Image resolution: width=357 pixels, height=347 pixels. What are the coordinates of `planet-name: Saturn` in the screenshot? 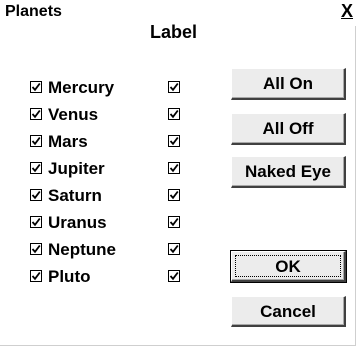 It's located at (75, 195).